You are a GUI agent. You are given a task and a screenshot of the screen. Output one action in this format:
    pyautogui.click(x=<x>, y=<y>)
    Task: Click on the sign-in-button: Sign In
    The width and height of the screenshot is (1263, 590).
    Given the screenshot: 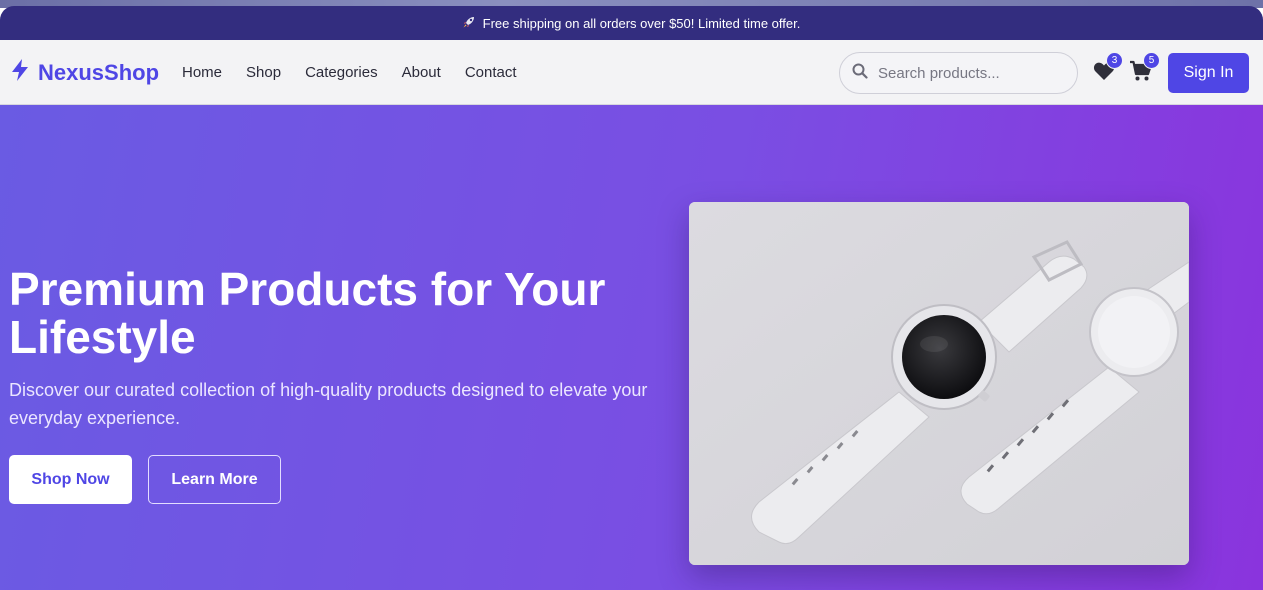 What is the action you would take?
    pyautogui.click(x=1208, y=73)
    